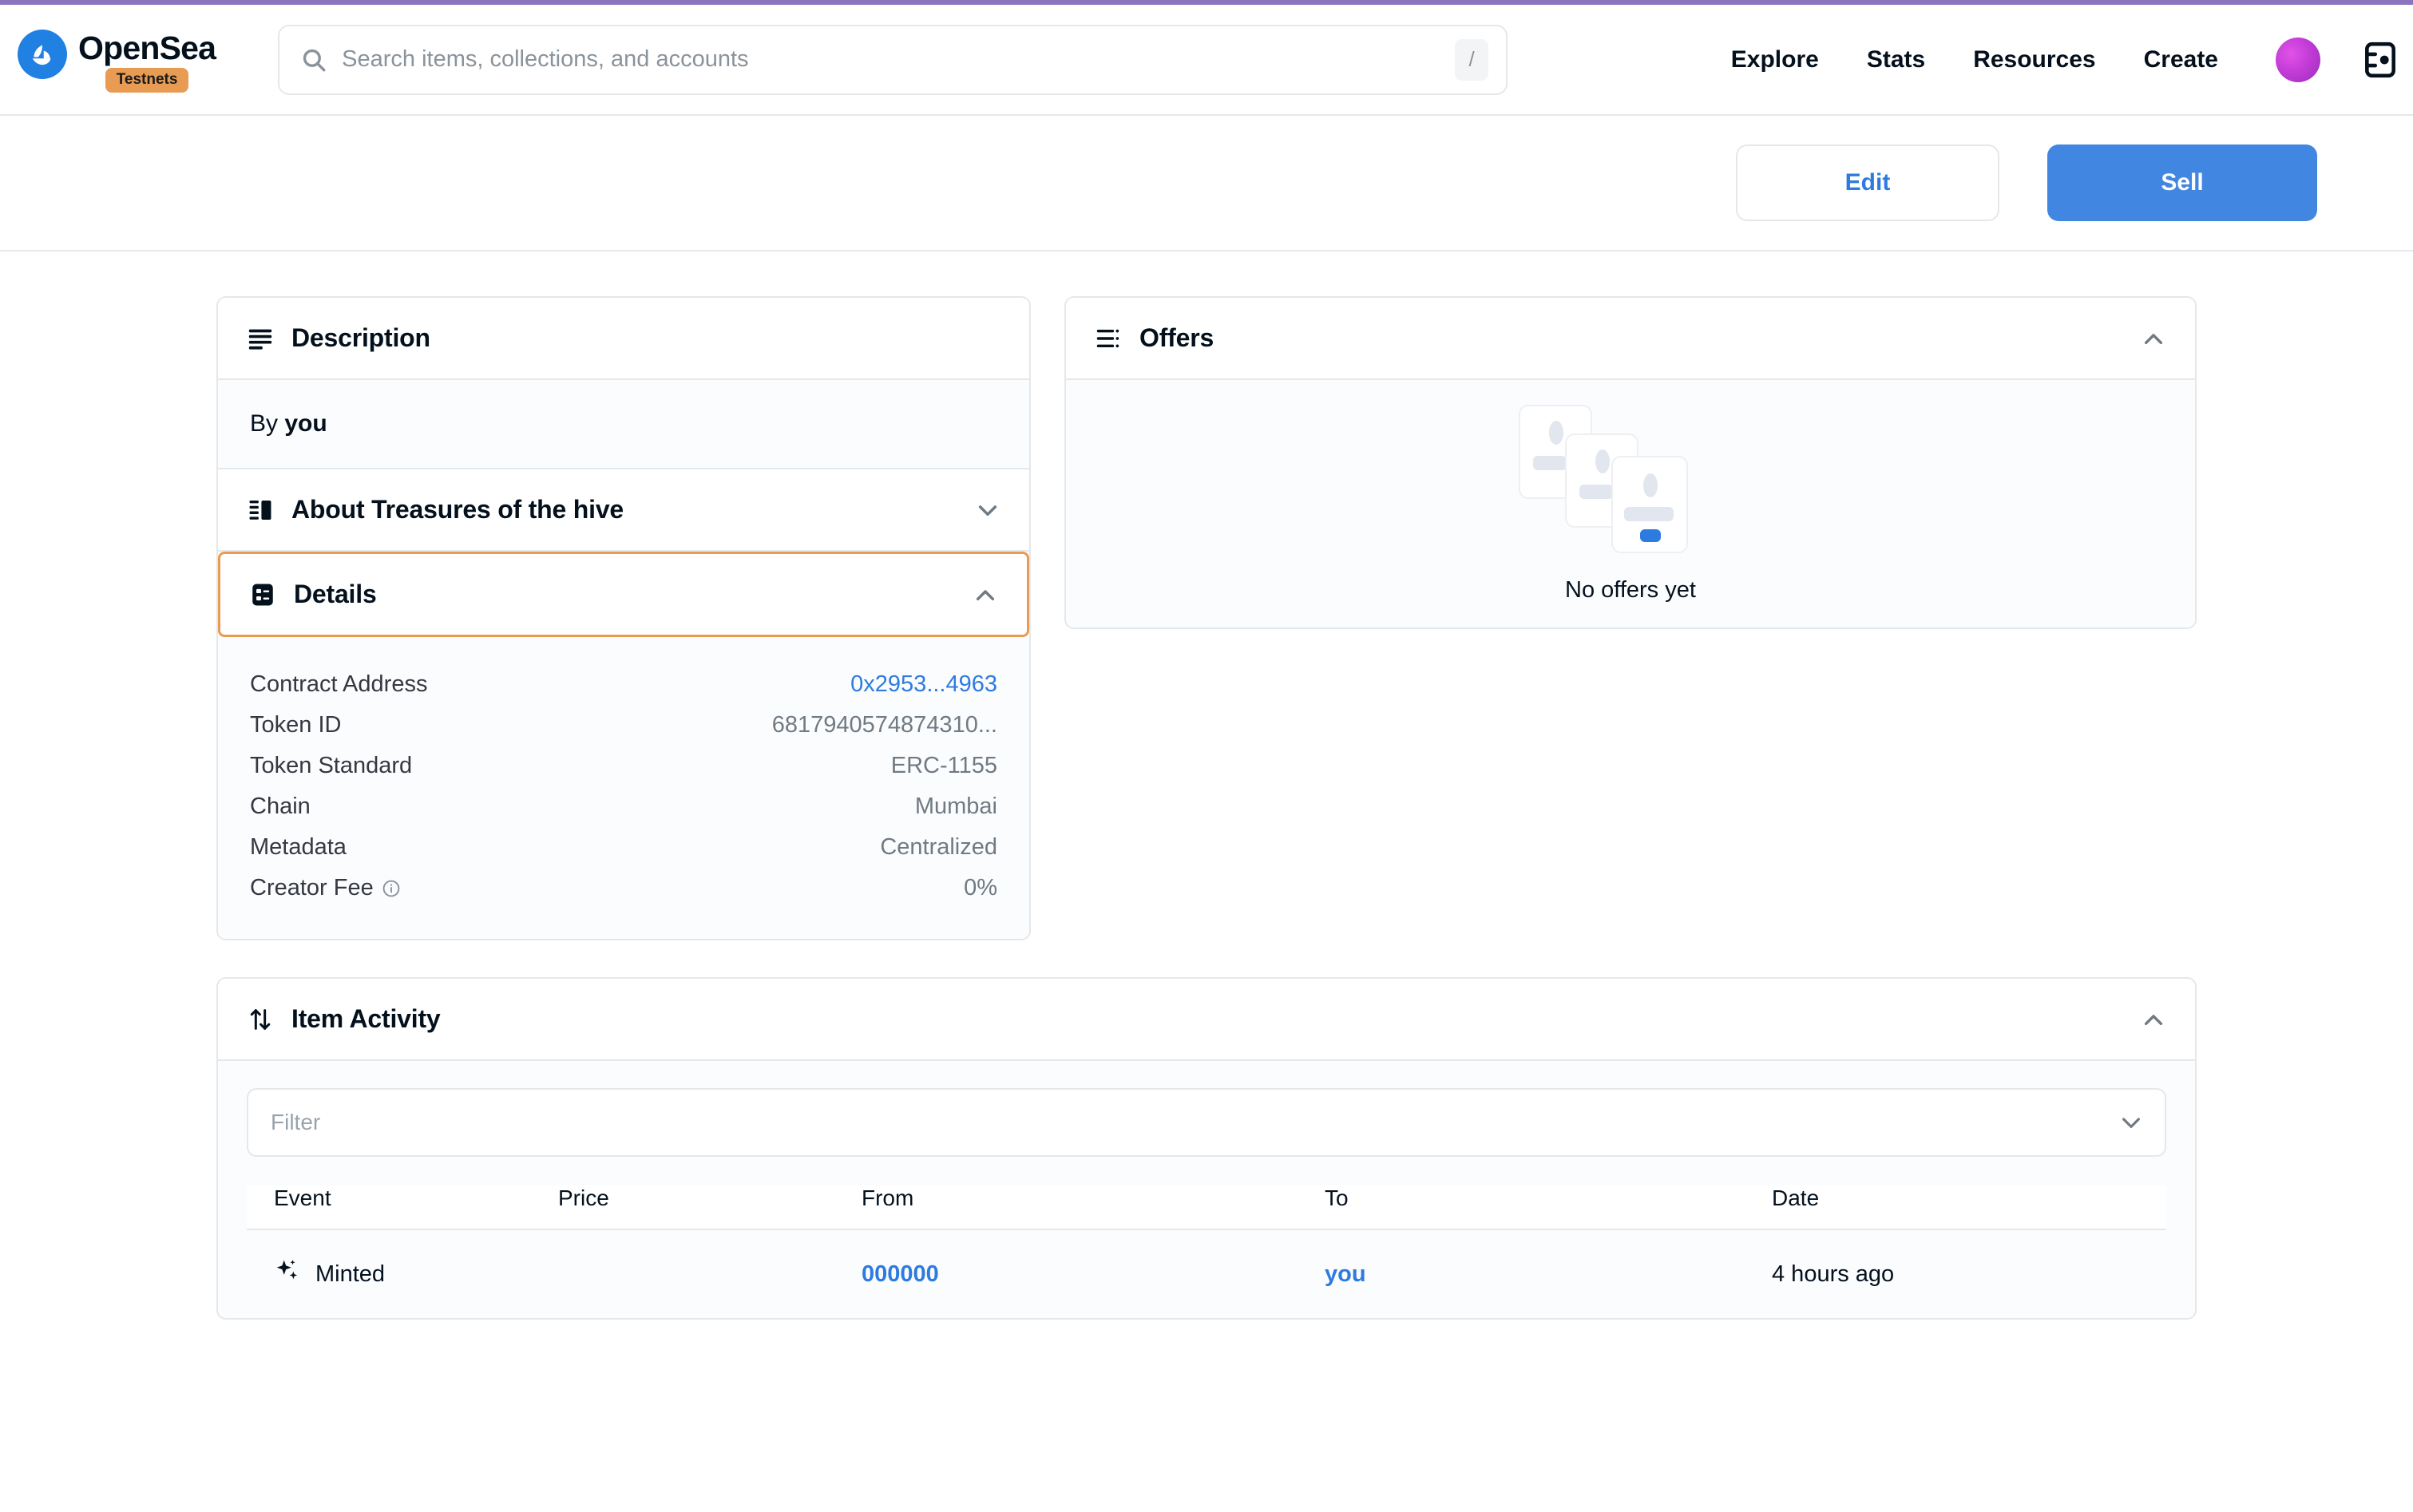  Describe the element at coordinates (710, 1273) in the screenshot. I see `cell-price` at that location.